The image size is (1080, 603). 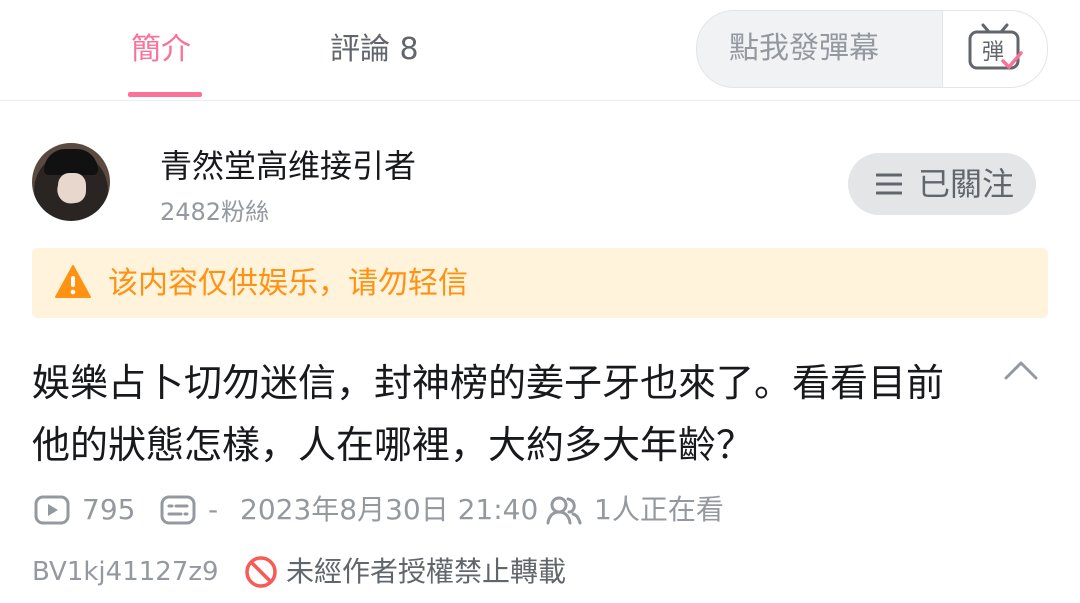 What do you see at coordinates (161, 50) in the screenshot?
I see `tab-intro: 簡介` at bounding box center [161, 50].